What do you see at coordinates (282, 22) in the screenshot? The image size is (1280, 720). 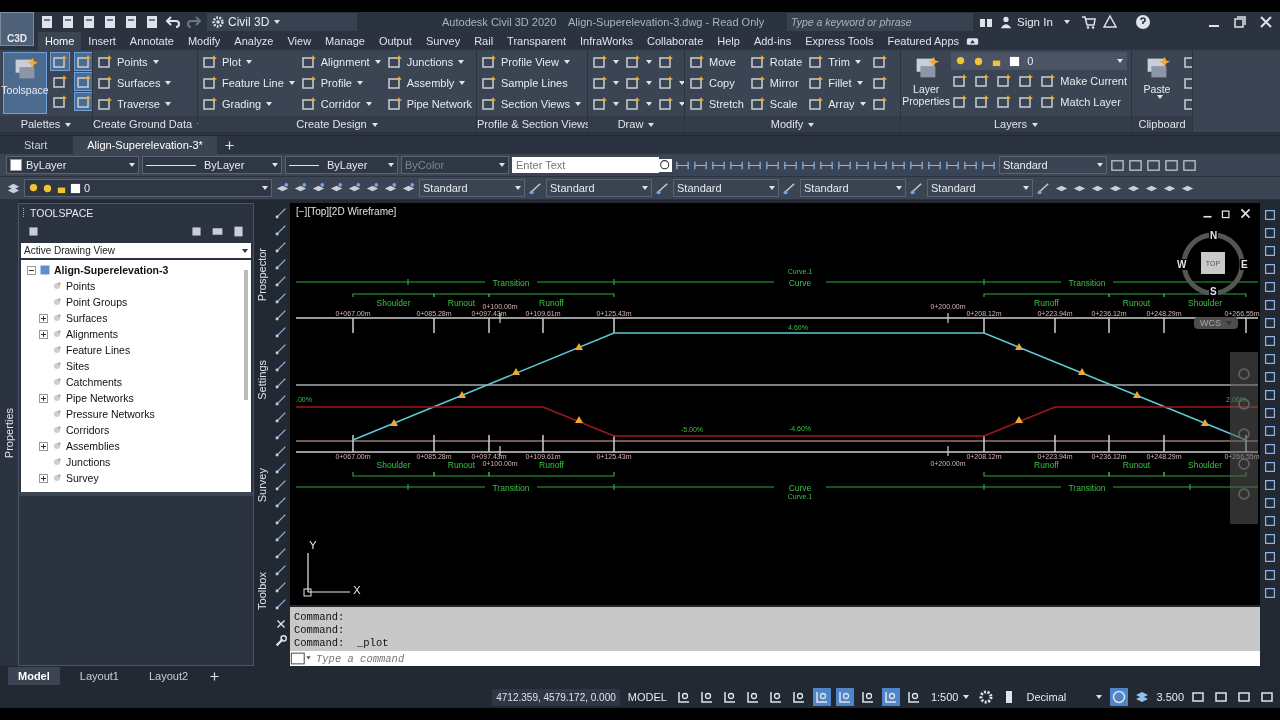 I see `workspace-dropdown: Civil 3D` at bounding box center [282, 22].